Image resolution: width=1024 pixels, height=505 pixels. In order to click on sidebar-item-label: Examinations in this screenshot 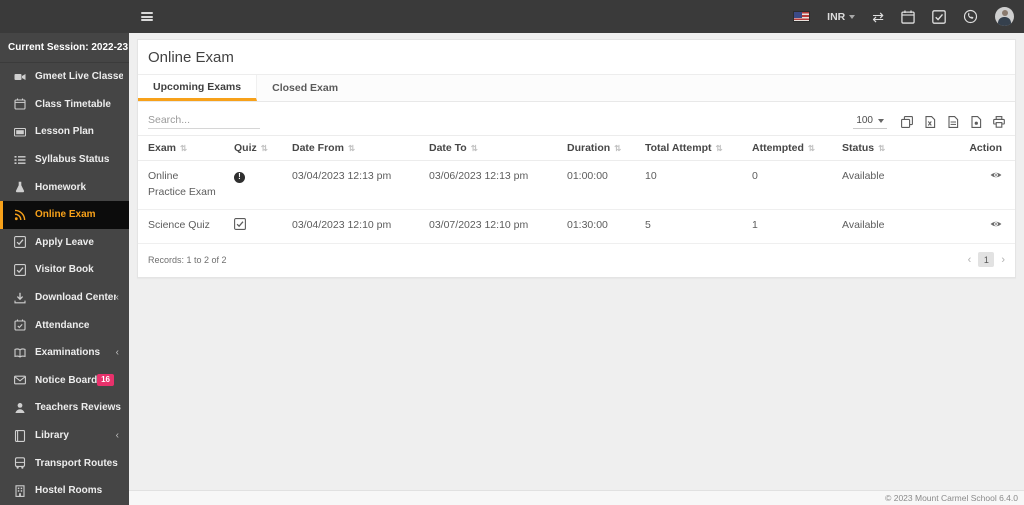, I will do `click(68, 353)`.